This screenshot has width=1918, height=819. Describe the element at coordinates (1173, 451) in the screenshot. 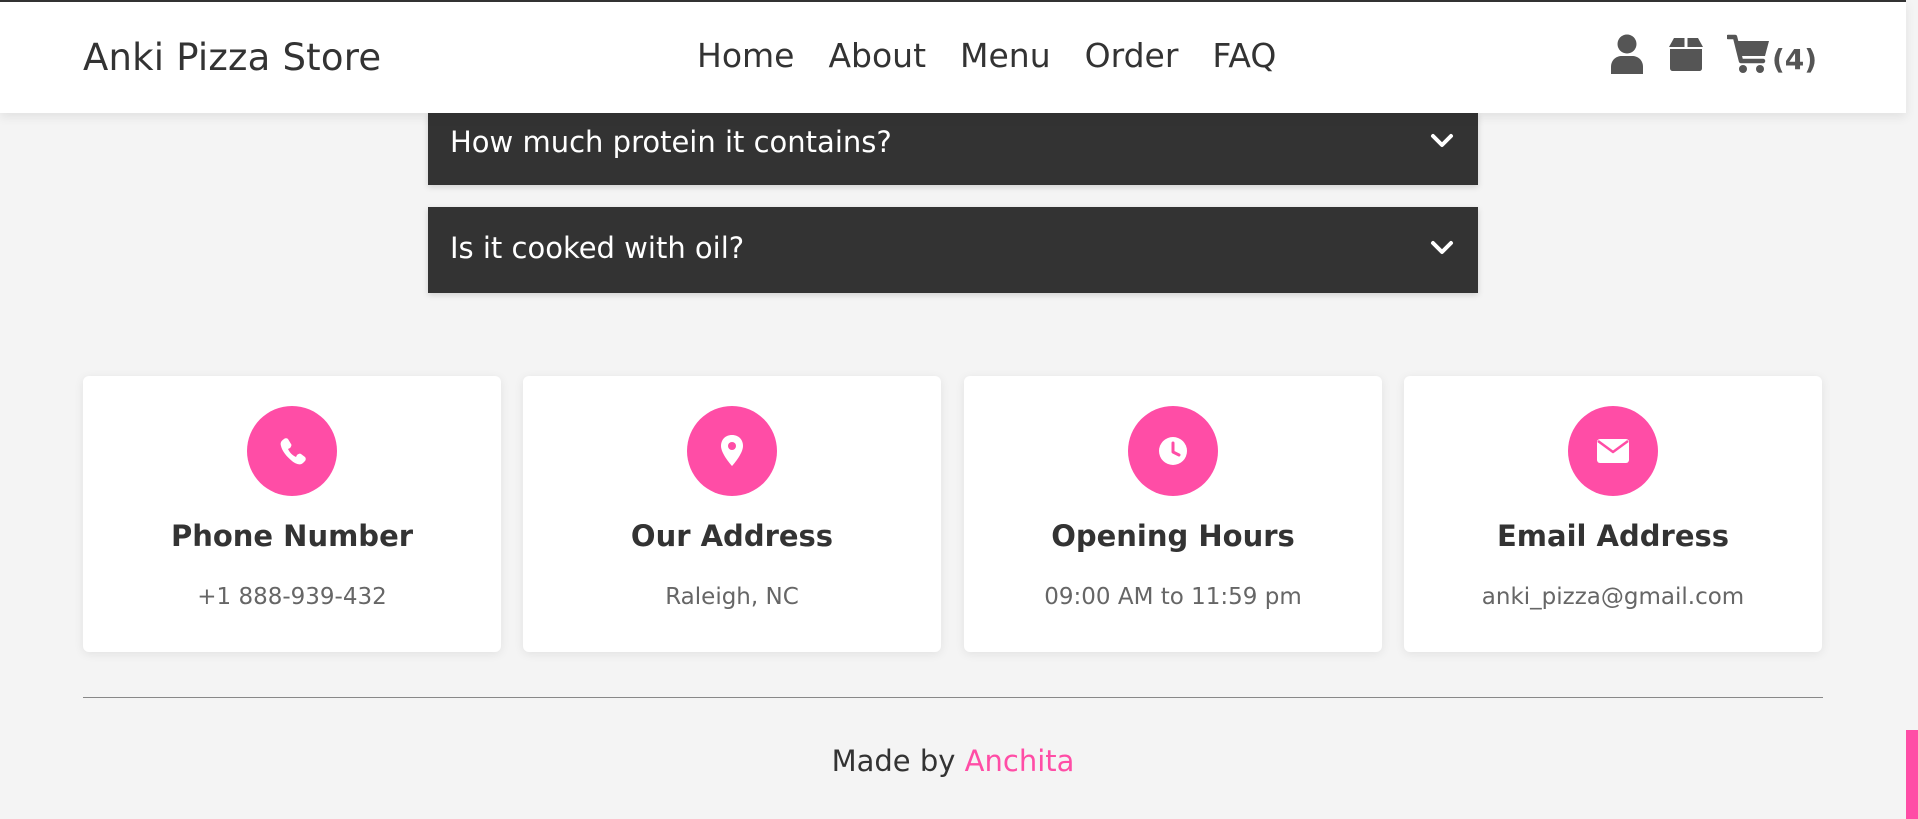

I see `clock-icon` at that location.